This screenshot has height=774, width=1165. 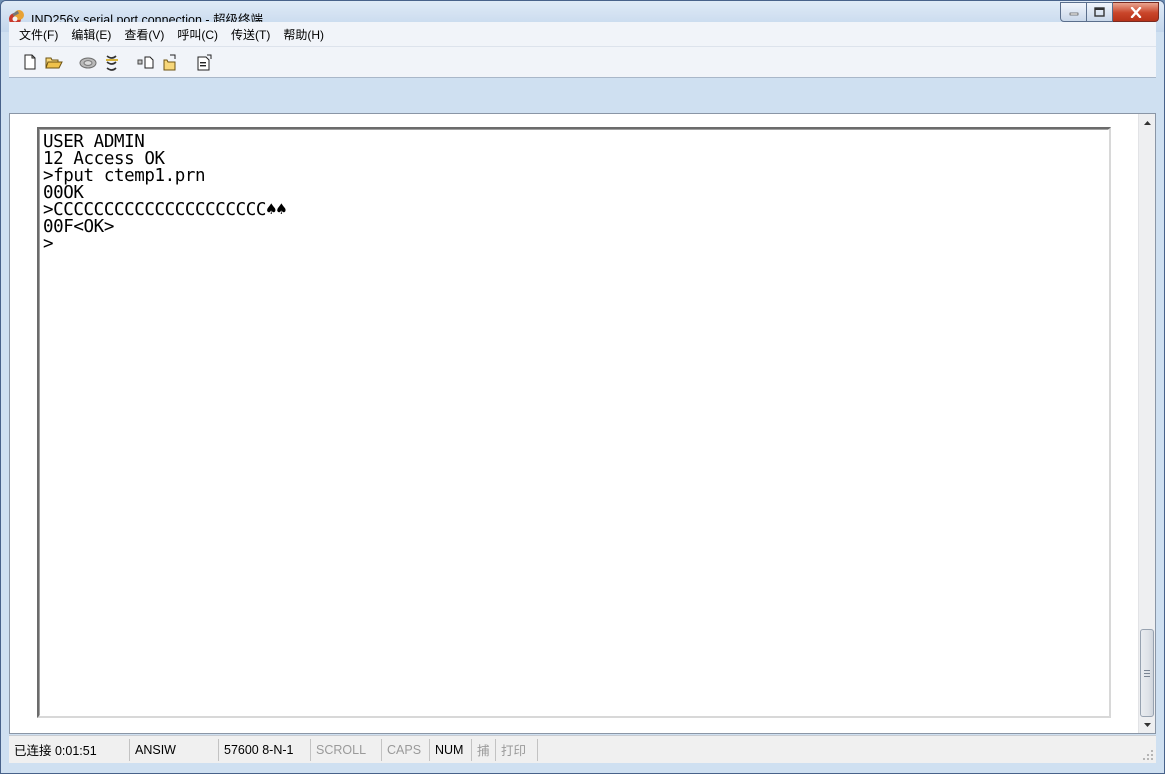 What do you see at coordinates (582, 62) in the screenshot?
I see `toolbar` at bounding box center [582, 62].